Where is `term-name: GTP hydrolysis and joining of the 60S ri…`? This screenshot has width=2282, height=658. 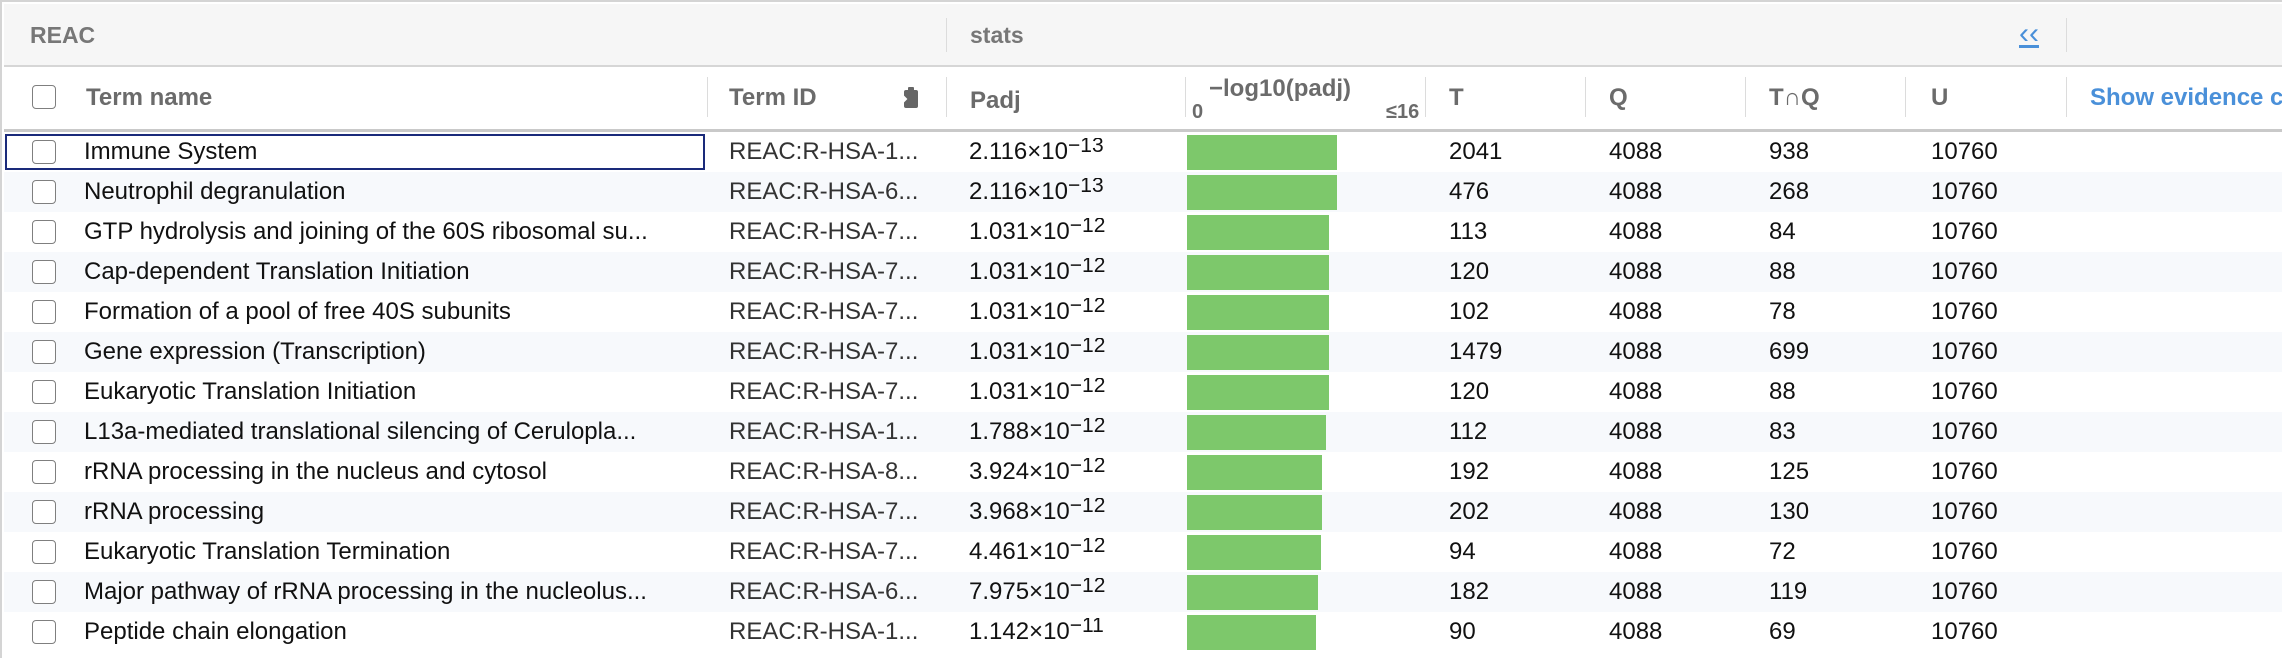
term-name: GTP hydrolysis and joining of the 60S ri… is located at coordinates (386, 232).